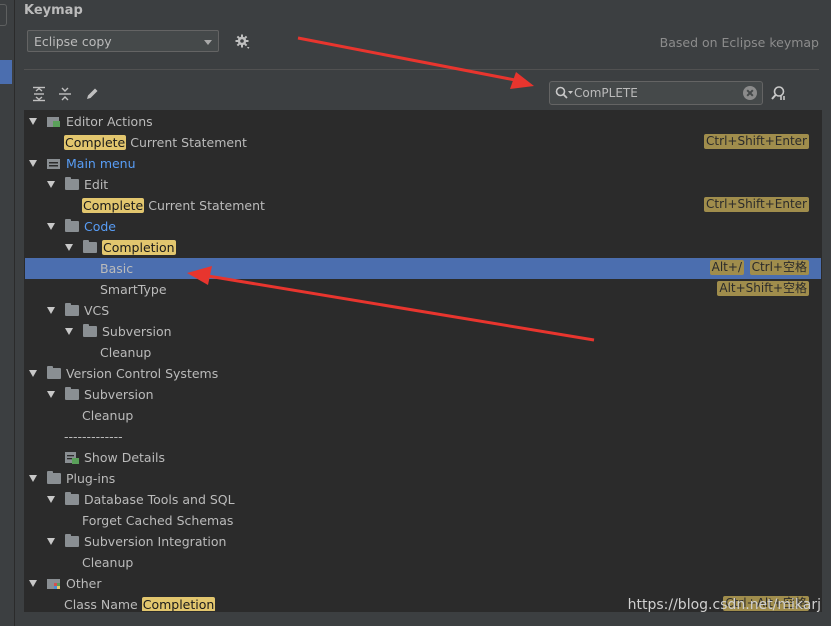 The image size is (831, 626). I want to click on annotation-arrow-to-basic, so click(401, 308).